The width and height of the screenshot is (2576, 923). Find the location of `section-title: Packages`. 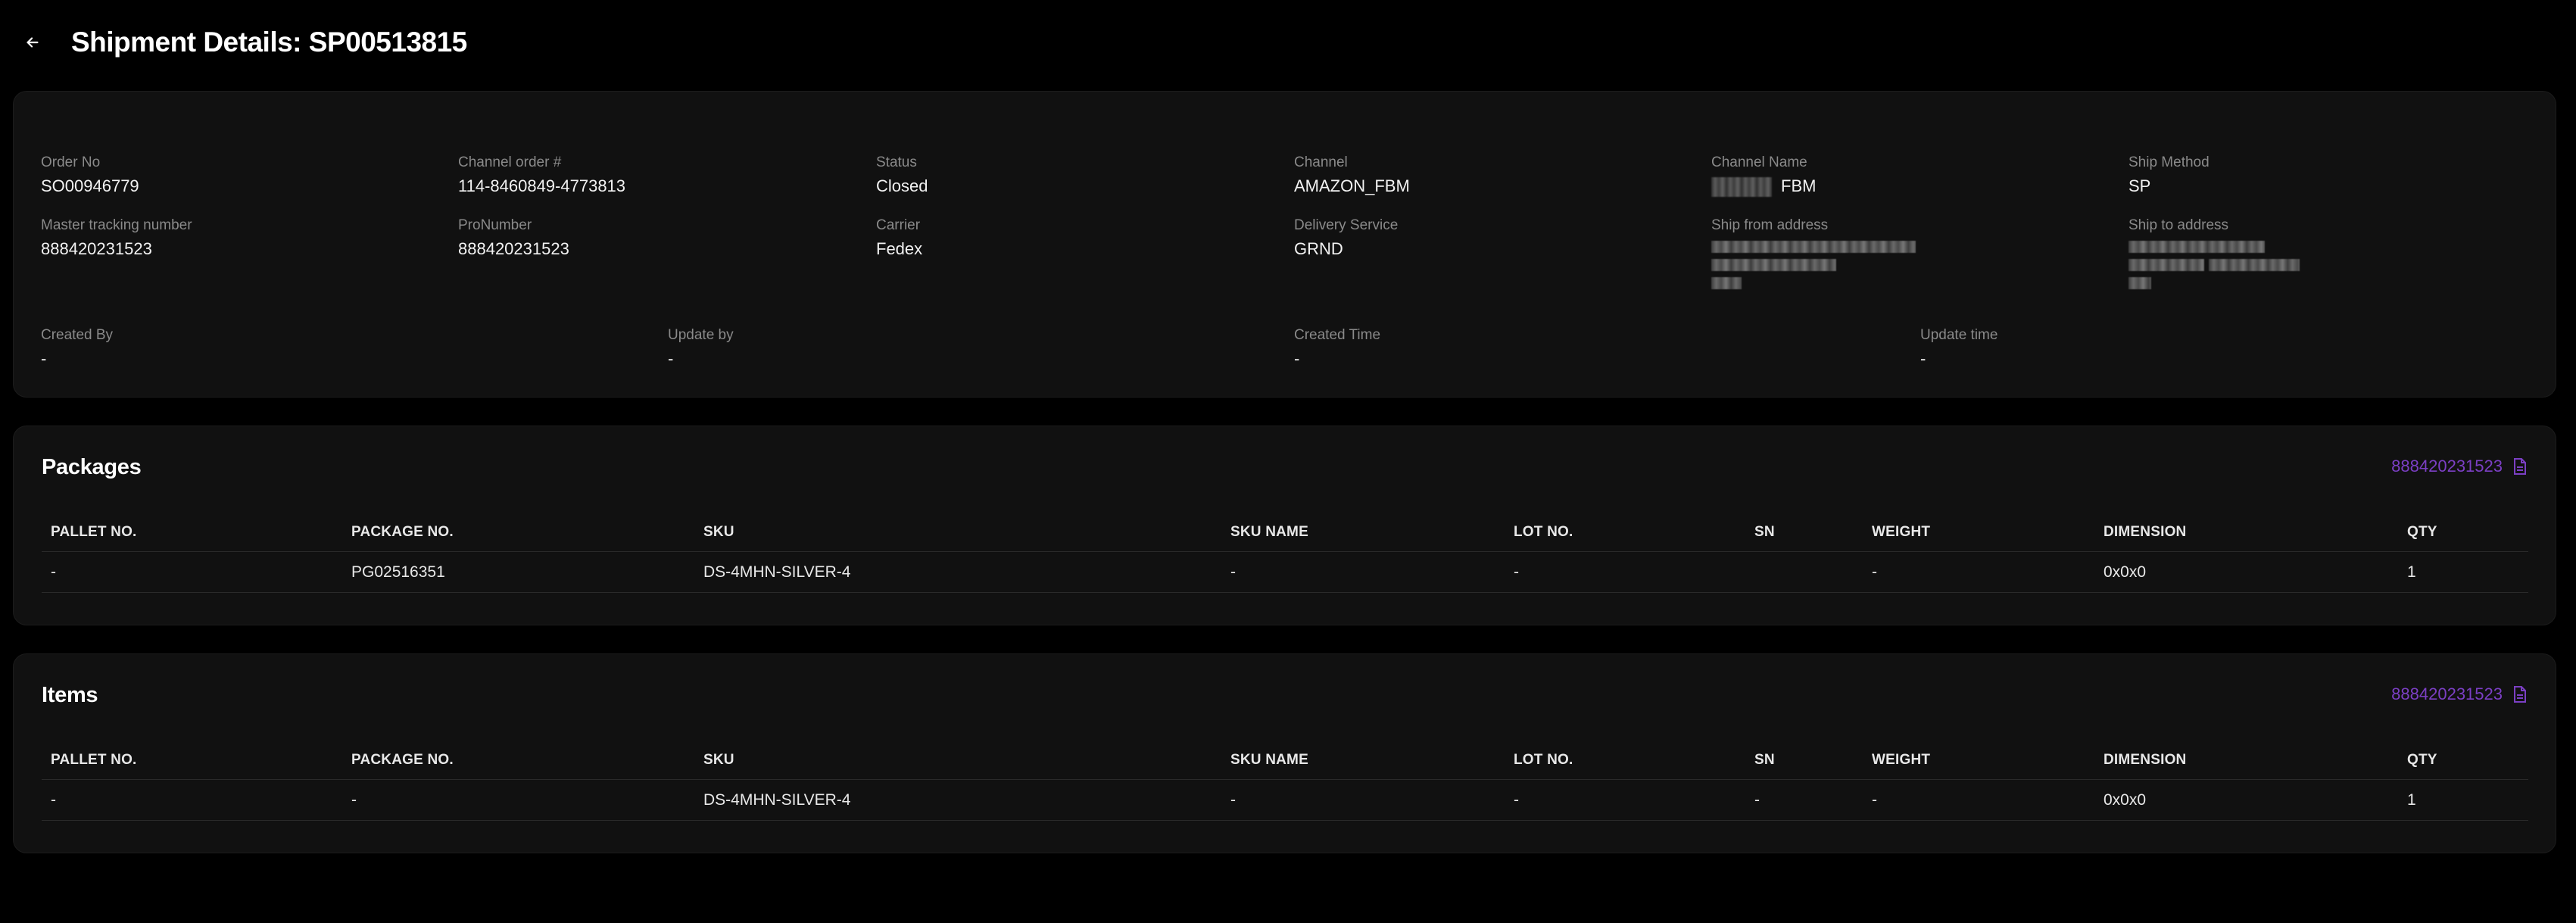

section-title: Packages is located at coordinates (92, 467).